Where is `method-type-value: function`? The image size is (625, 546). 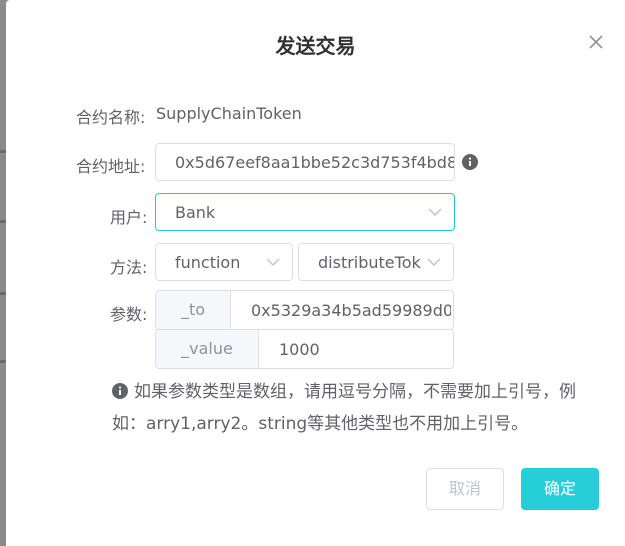 method-type-value: function is located at coordinates (208, 262).